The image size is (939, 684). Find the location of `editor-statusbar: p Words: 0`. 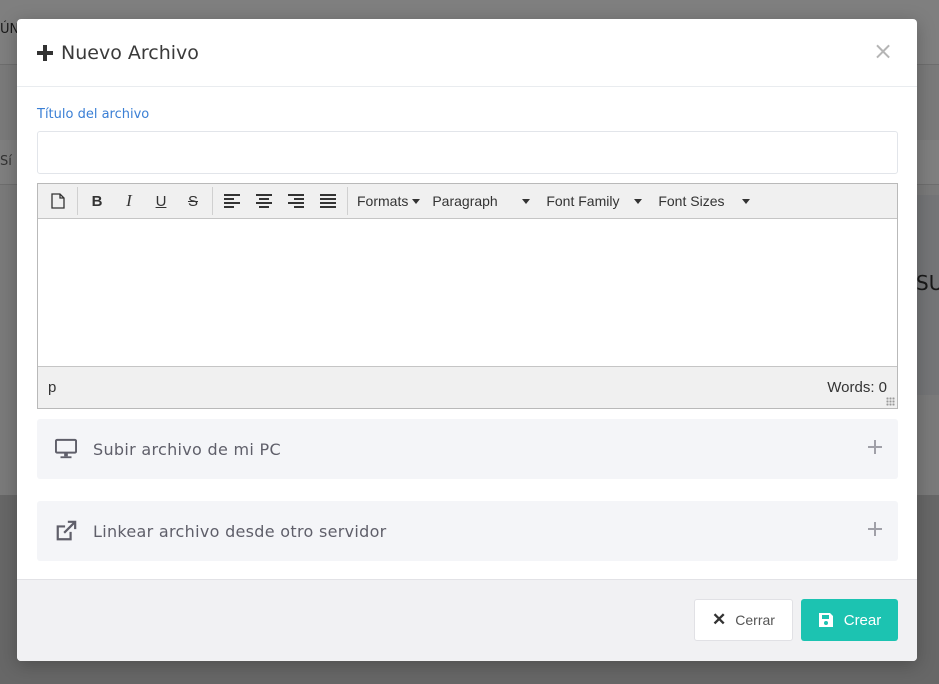

editor-statusbar: p Words: 0 is located at coordinates (467, 387).